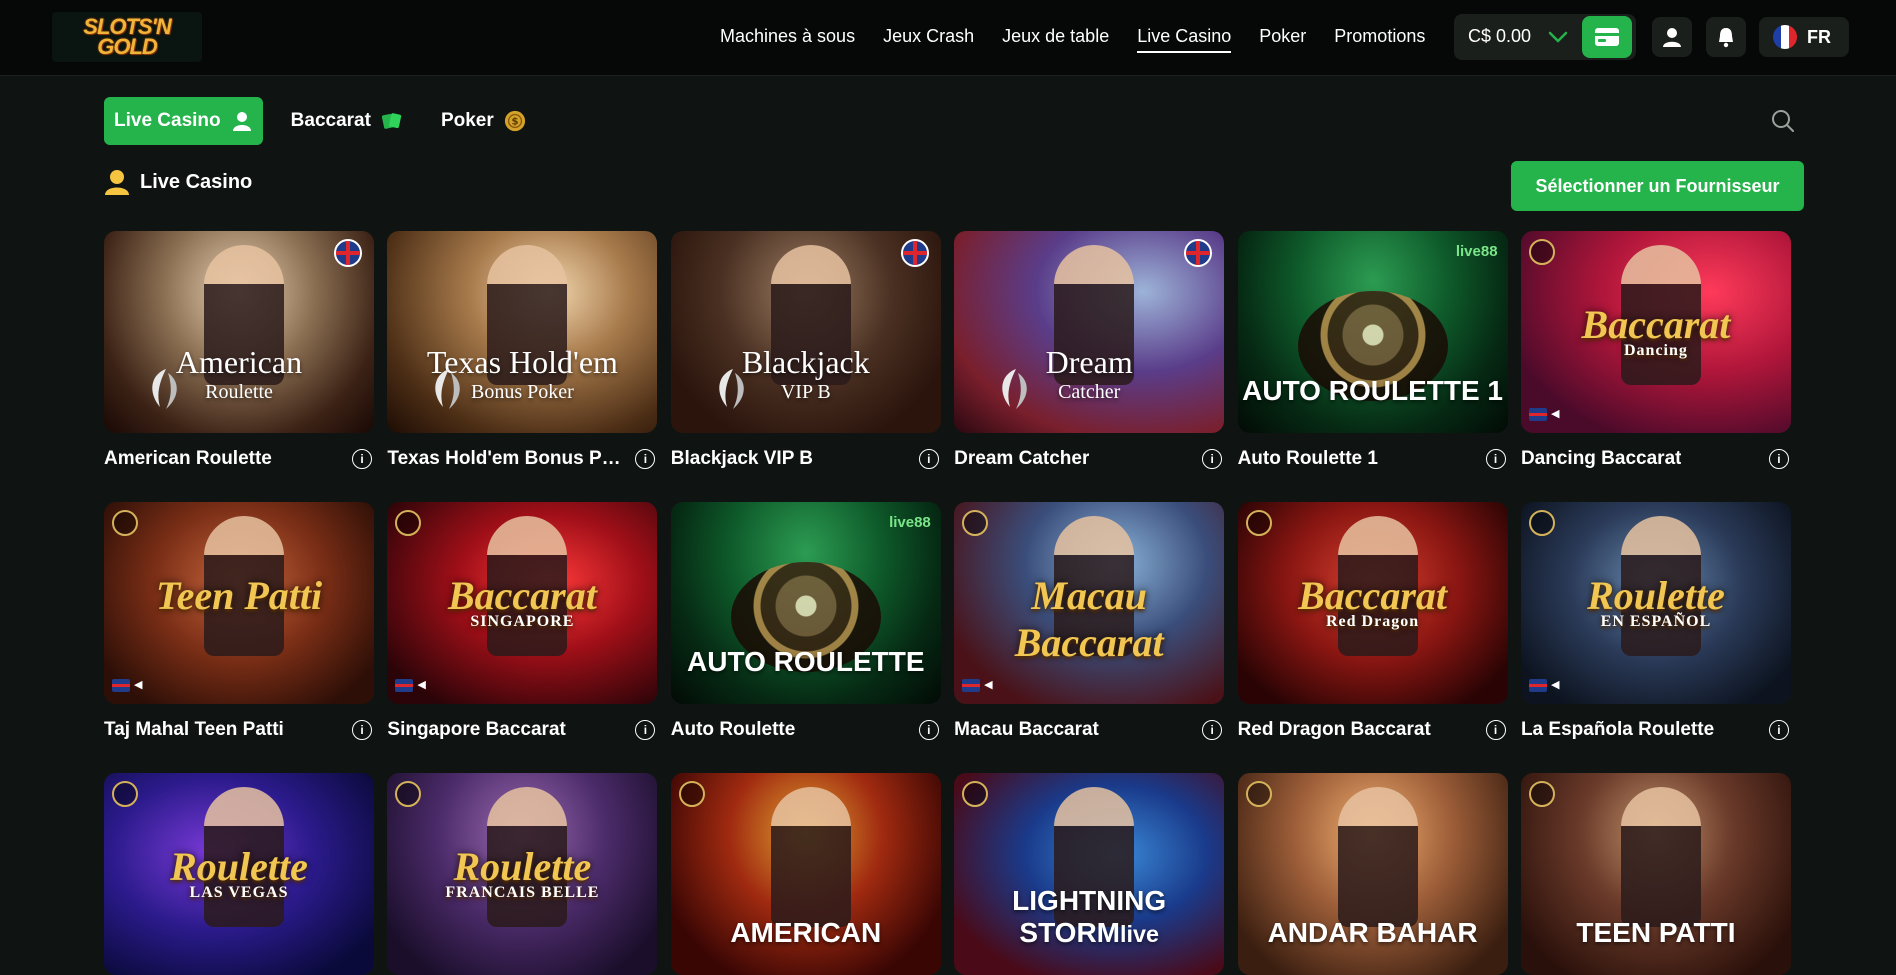 Image resolution: width=1896 pixels, height=975 pixels. I want to click on game-art-title: Teen Patti, so click(239, 595).